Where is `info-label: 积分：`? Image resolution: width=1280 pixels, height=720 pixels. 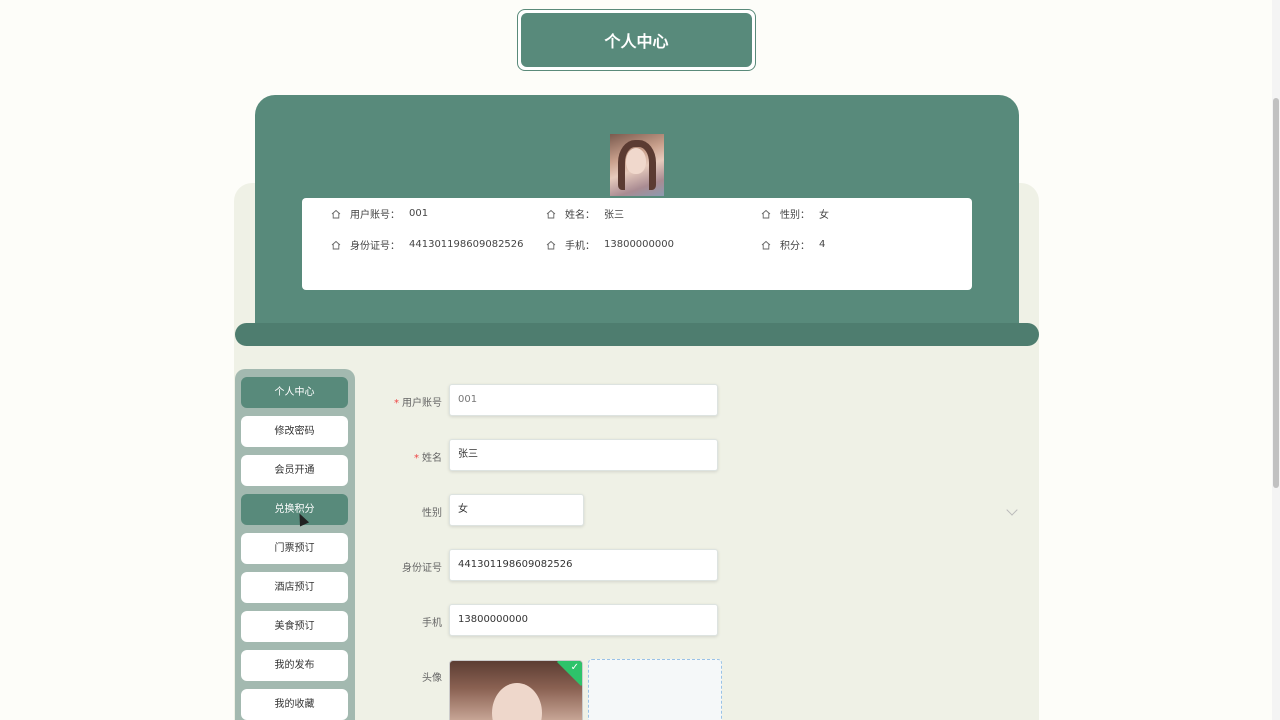
info-label: 积分： is located at coordinates (795, 246).